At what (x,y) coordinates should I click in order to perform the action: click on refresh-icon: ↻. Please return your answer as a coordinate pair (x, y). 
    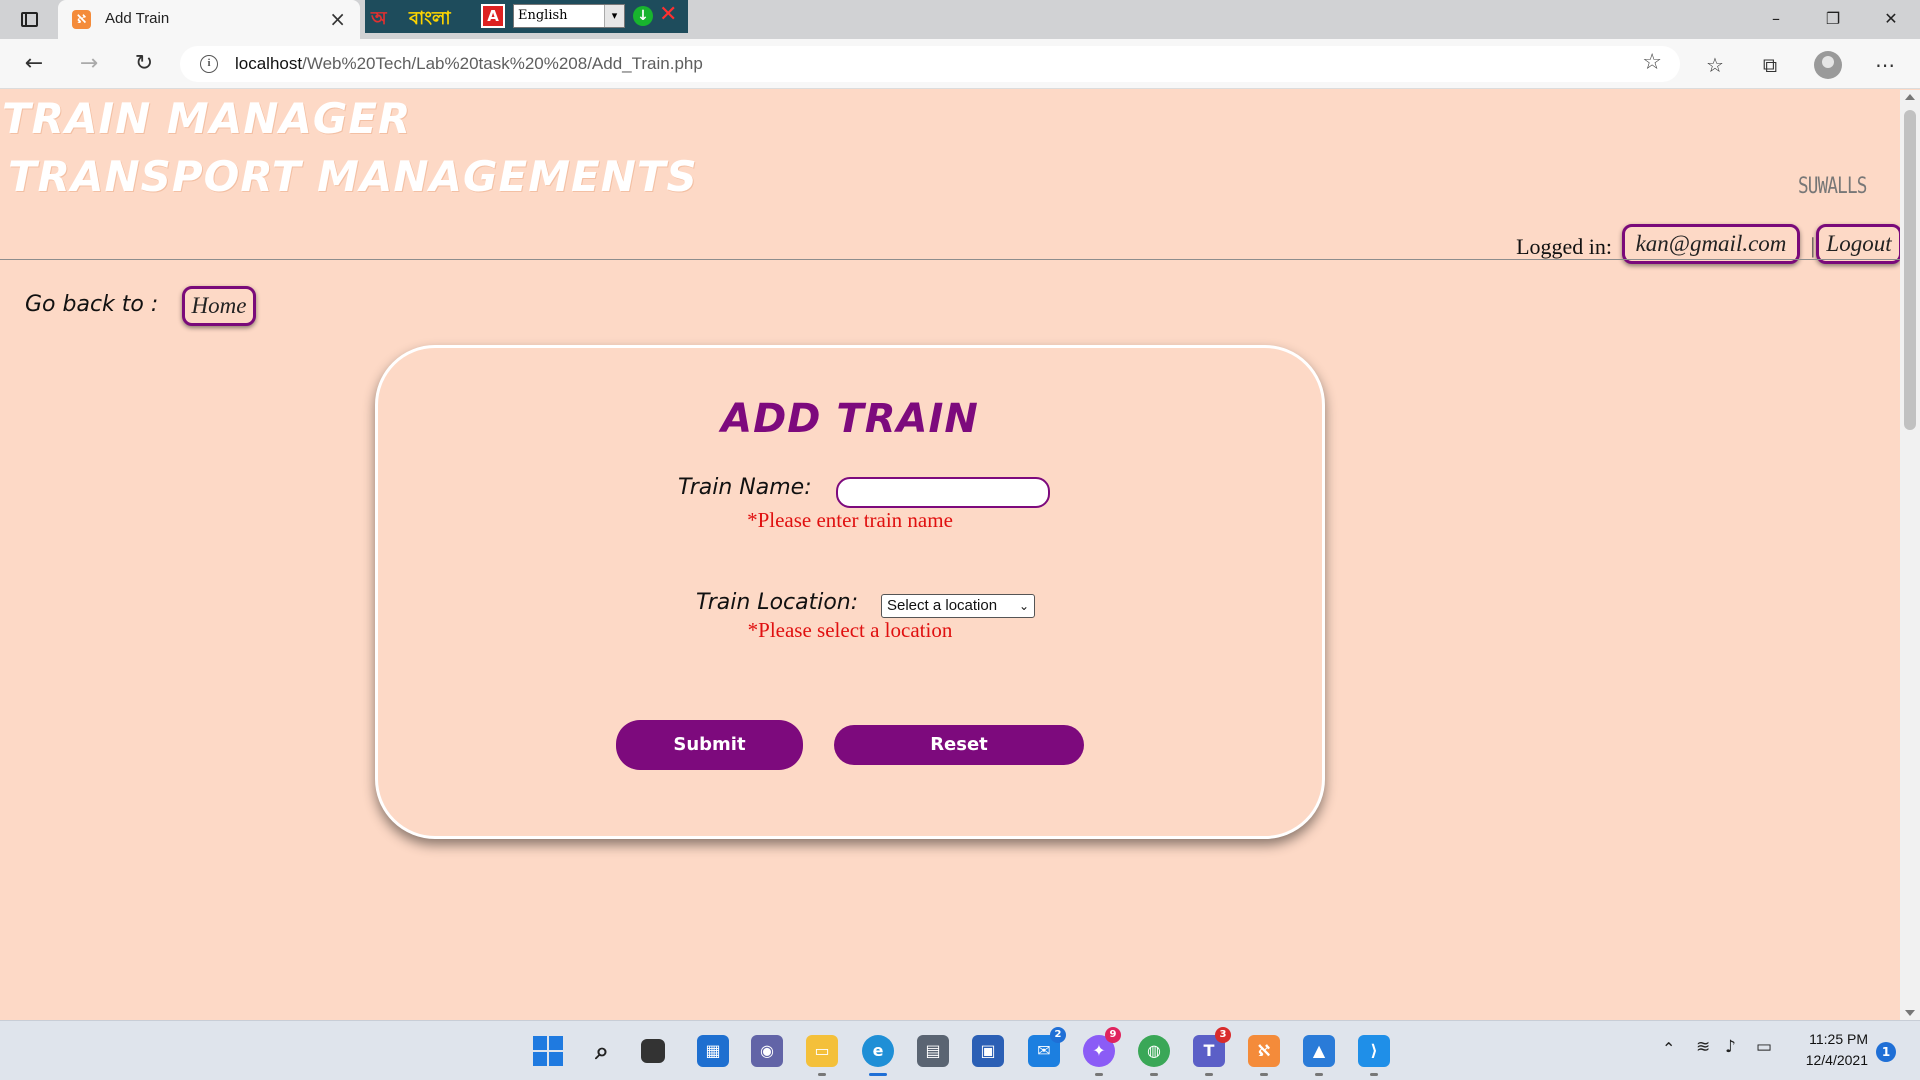
    Looking at the image, I should click on (144, 64).